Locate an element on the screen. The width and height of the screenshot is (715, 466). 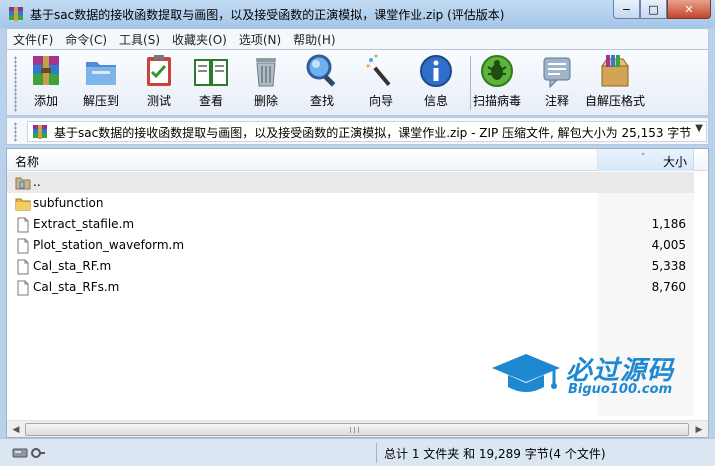
menu-favorites: 收藏夹(O) is located at coordinates (199, 39).